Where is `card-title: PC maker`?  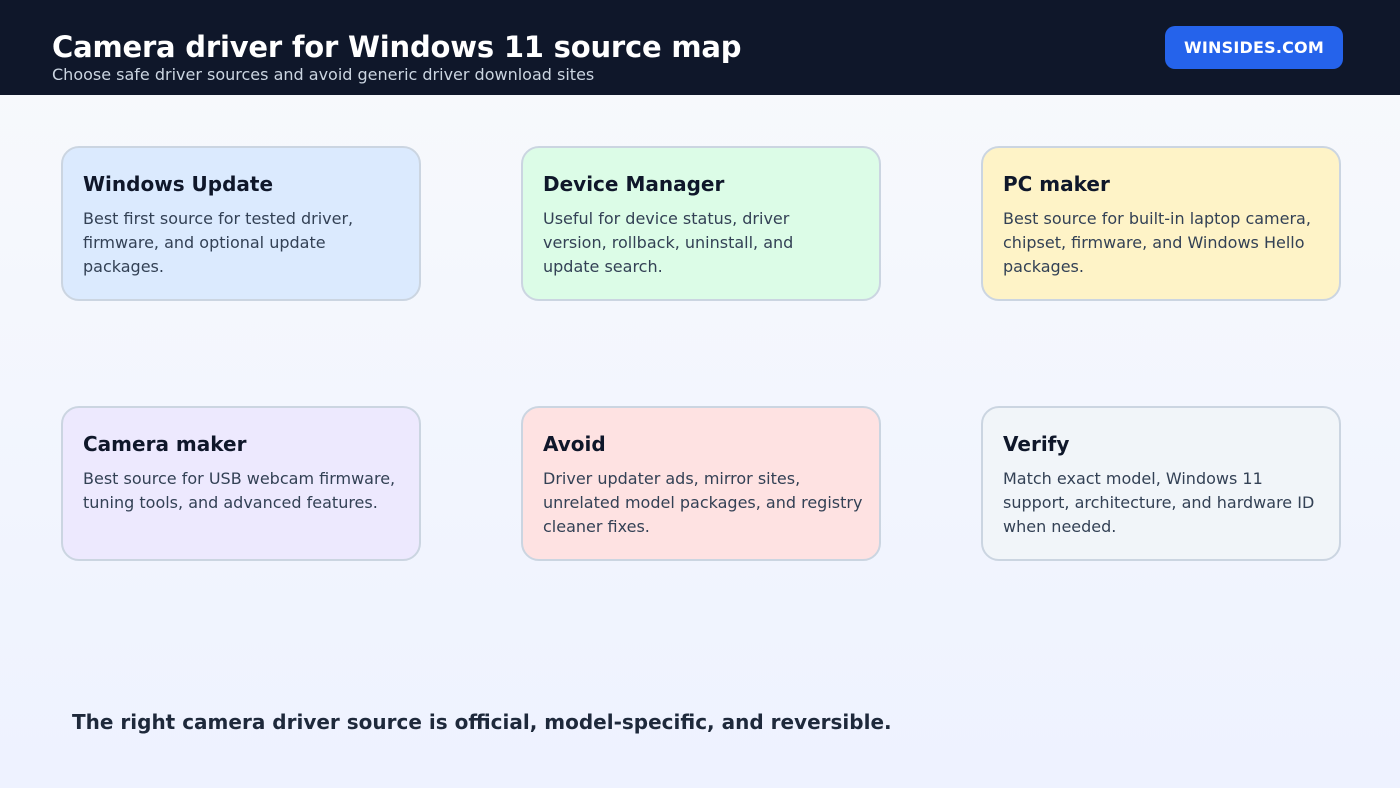
card-title: PC maker is located at coordinates (1056, 184).